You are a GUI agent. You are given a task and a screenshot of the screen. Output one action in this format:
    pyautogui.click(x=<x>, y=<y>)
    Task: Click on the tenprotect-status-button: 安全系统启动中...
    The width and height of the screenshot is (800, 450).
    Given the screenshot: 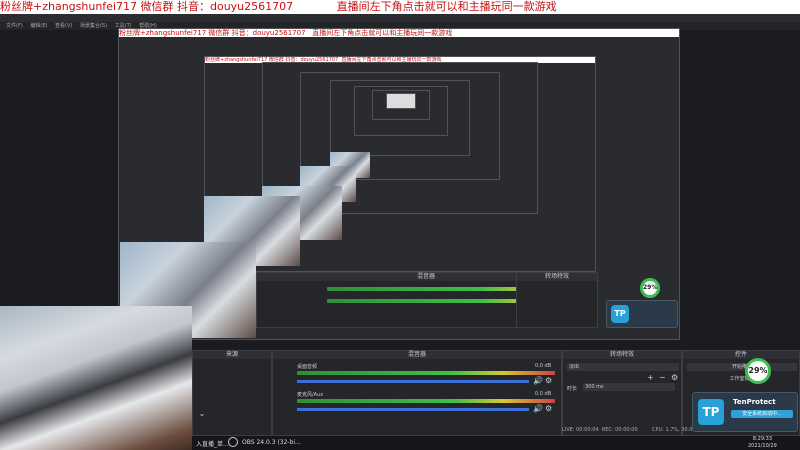 What is the action you would take?
    pyautogui.click(x=762, y=414)
    